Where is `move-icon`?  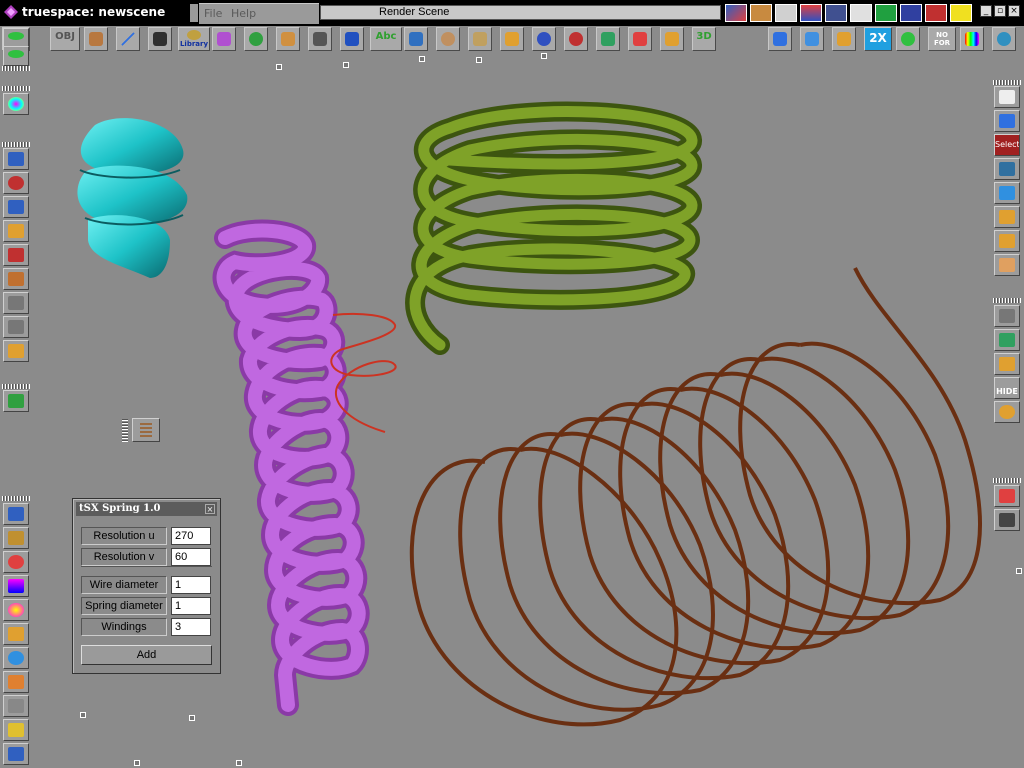
move-icon is located at coordinates (16, 159).